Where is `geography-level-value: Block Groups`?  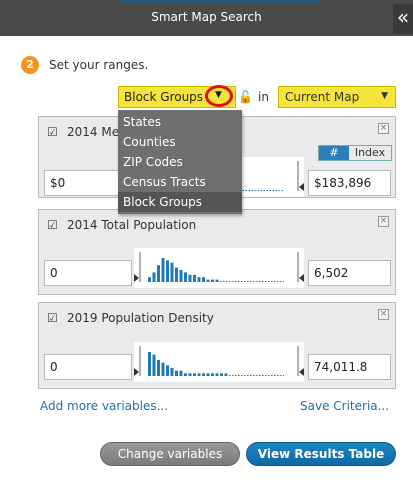 geography-level-value: Block Groups is located at coordinates (164, 97).